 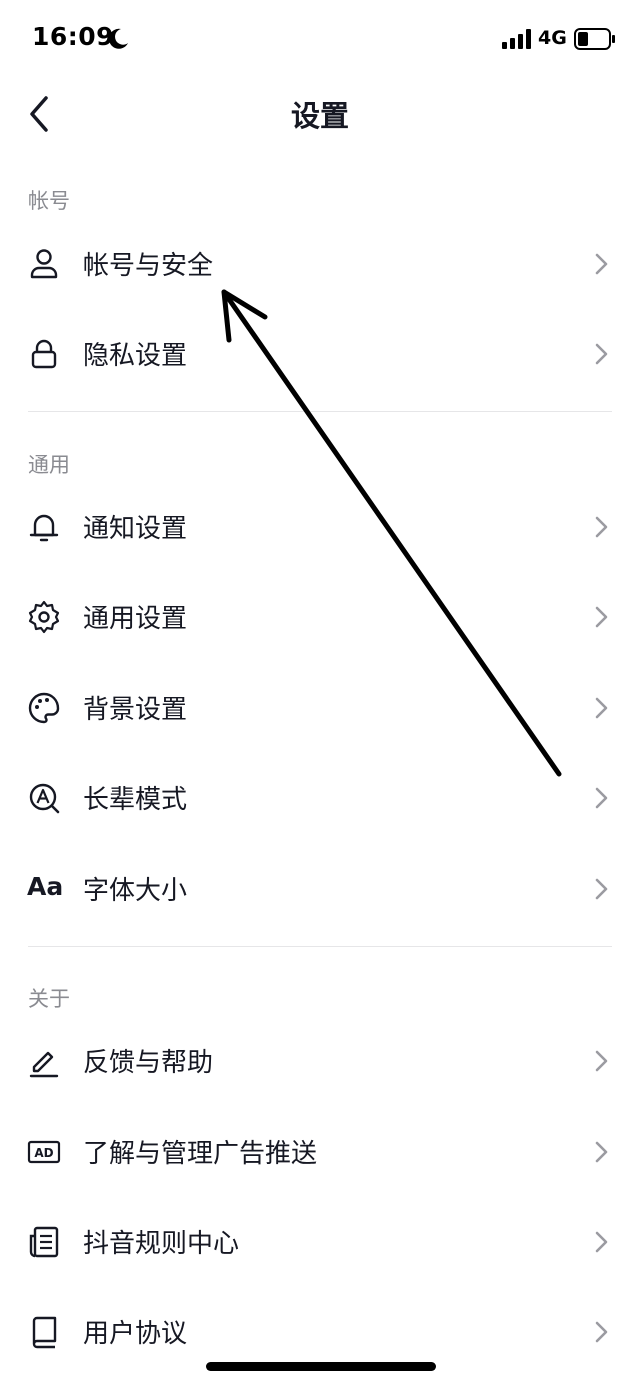 I want to click on elder-mode-icon, so click(x=44, y=798).